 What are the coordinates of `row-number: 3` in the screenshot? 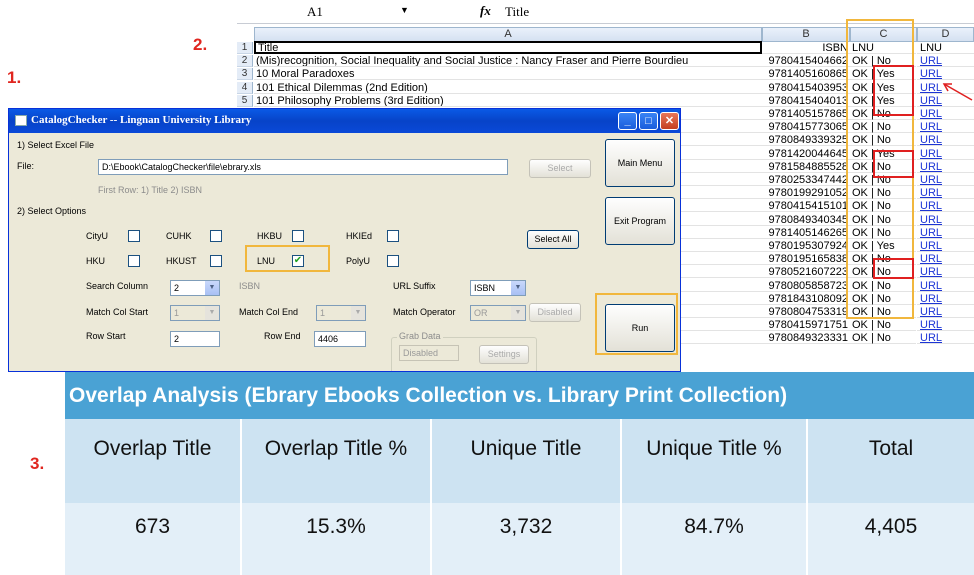 It's located at (245, 74).